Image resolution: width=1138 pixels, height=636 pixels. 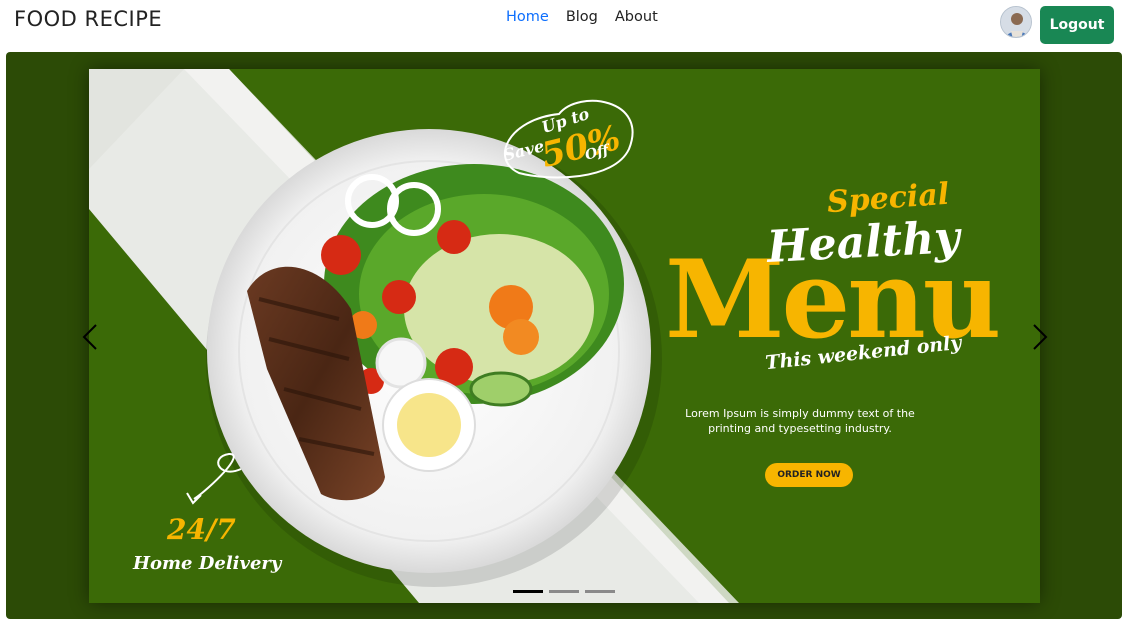 I want to click on carousel-indicators, so click(x=564, y=591).